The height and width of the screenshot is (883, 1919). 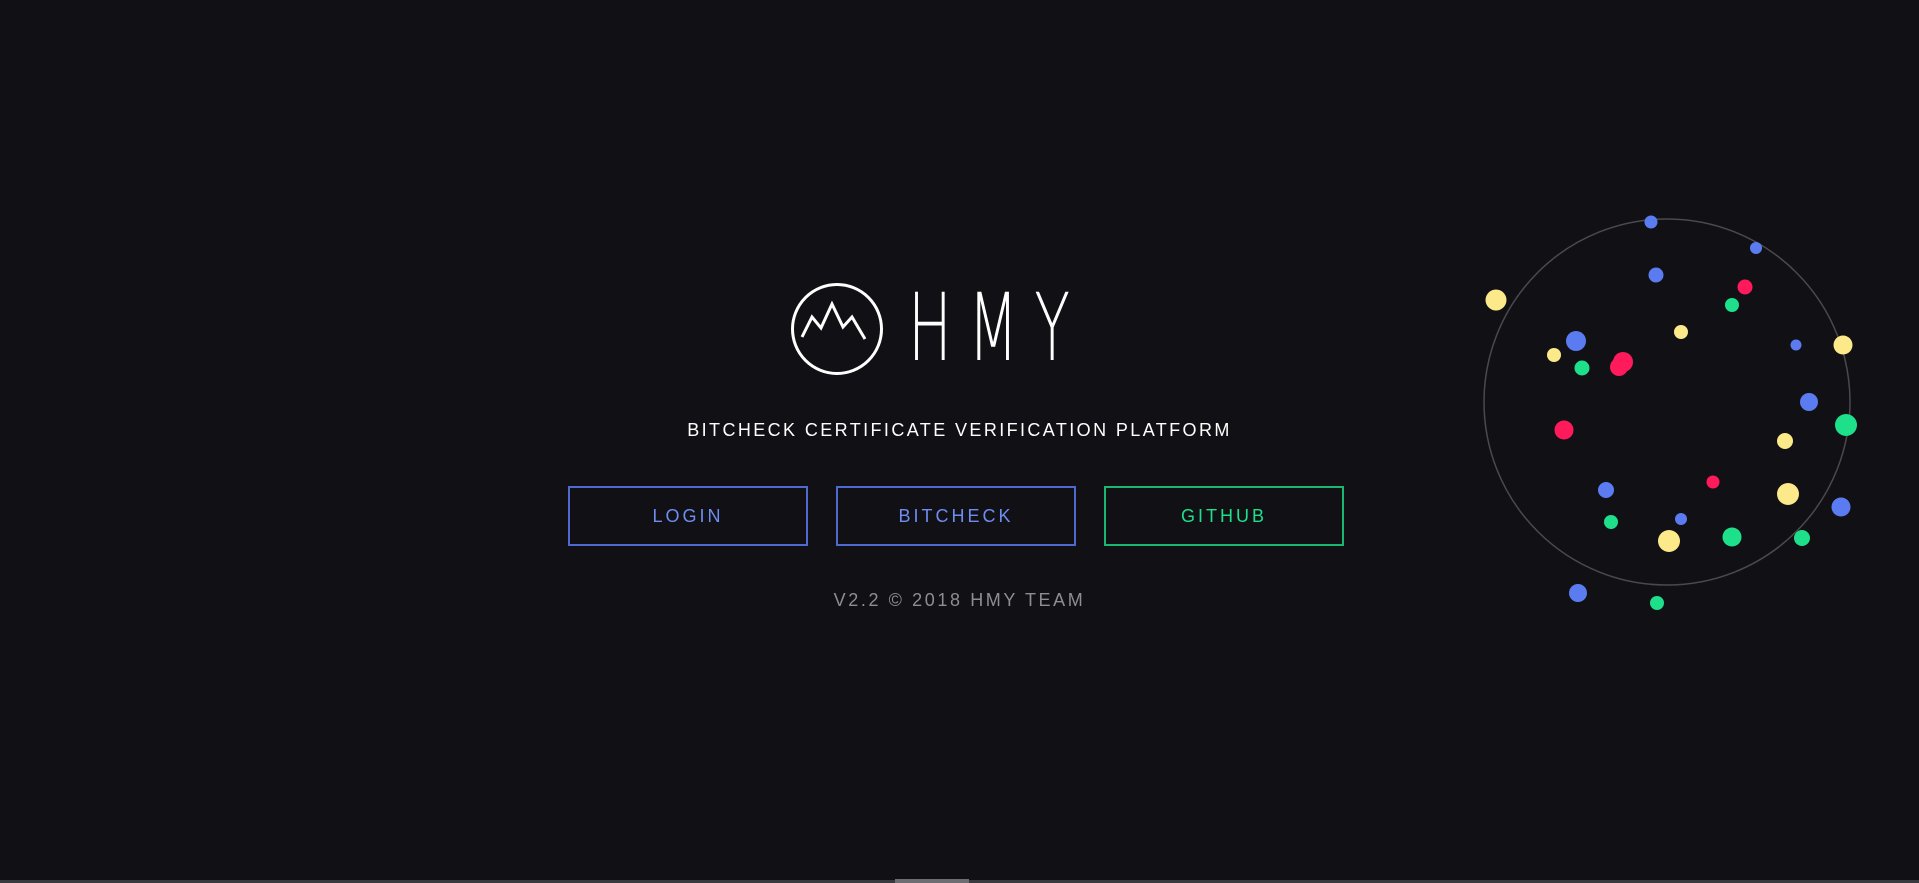 What do you see at coordinates (997, 328) in the screenshot?
I see `brand-name: HMY` at bounding box center [997, 328].